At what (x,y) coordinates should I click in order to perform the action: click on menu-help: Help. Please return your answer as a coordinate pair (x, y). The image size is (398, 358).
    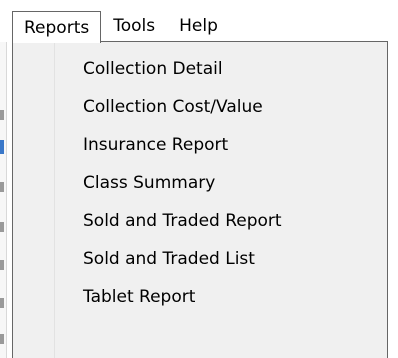
    Looking at the image, I should click on (198, 26).